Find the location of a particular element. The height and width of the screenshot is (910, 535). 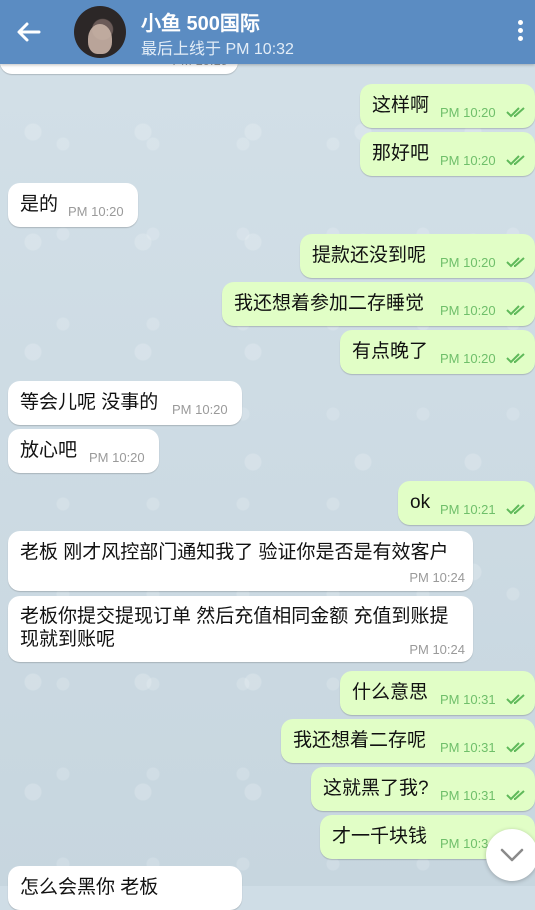

message-bubble-outgoing: 我还想着参加二存睡觉 PM 10:20 is located at coordinates (378, 304).